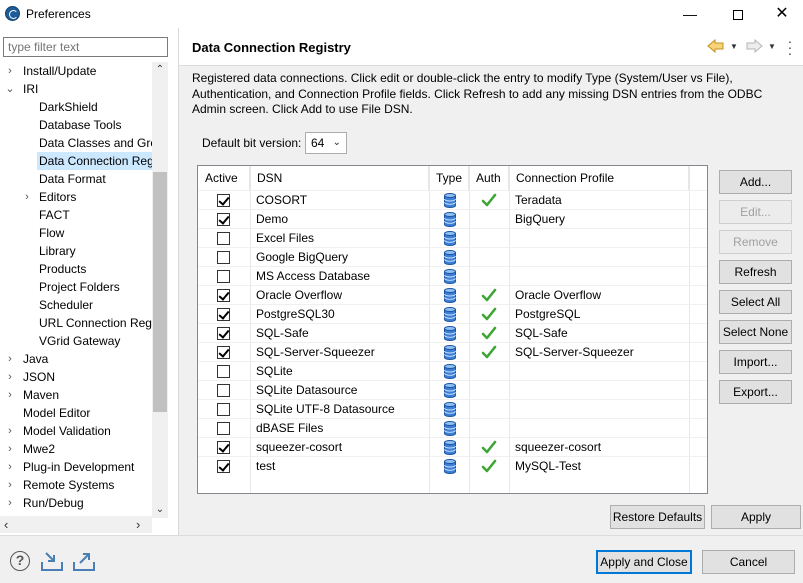  I want to click on table-row: COSORT Teradata, so click(452, 199).